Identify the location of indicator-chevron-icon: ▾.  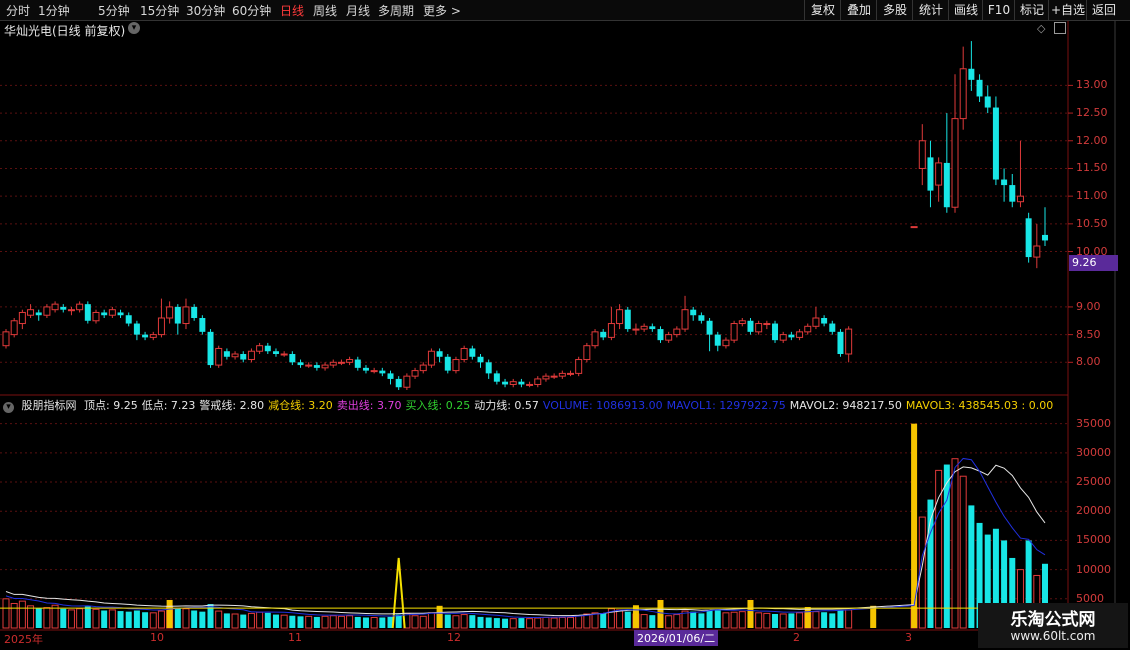
(8, 407).